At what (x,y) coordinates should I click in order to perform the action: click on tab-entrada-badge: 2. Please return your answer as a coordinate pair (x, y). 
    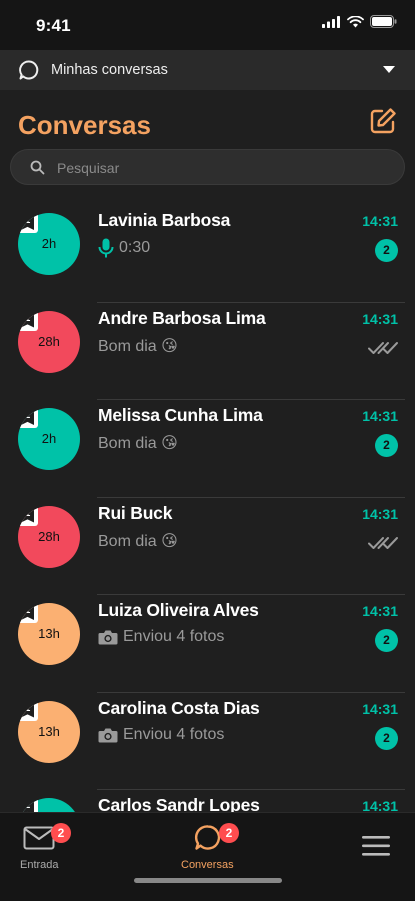
    Looking at the image, I should click on (61, 833).